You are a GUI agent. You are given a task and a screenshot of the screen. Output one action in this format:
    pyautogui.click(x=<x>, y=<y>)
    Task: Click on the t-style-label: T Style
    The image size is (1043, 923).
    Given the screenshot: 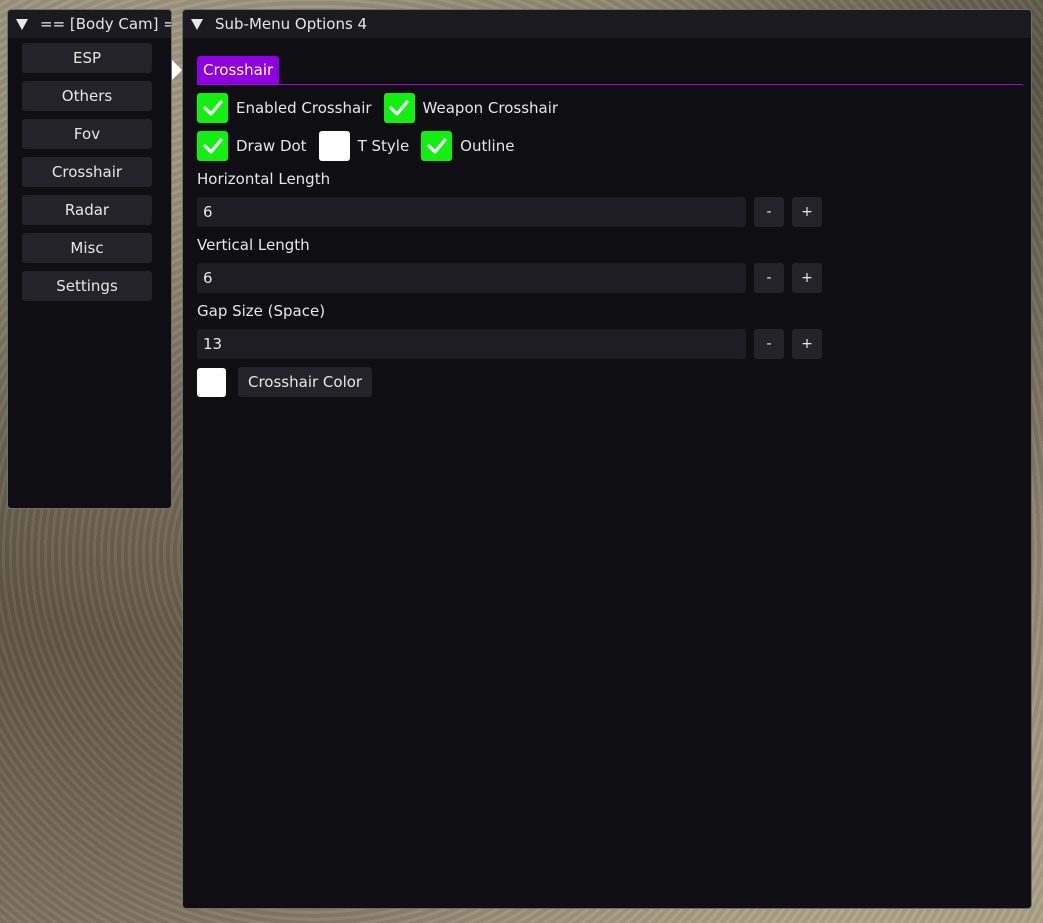 What is the action you would take?
    pyautogui.click(x=383, y=146)
    